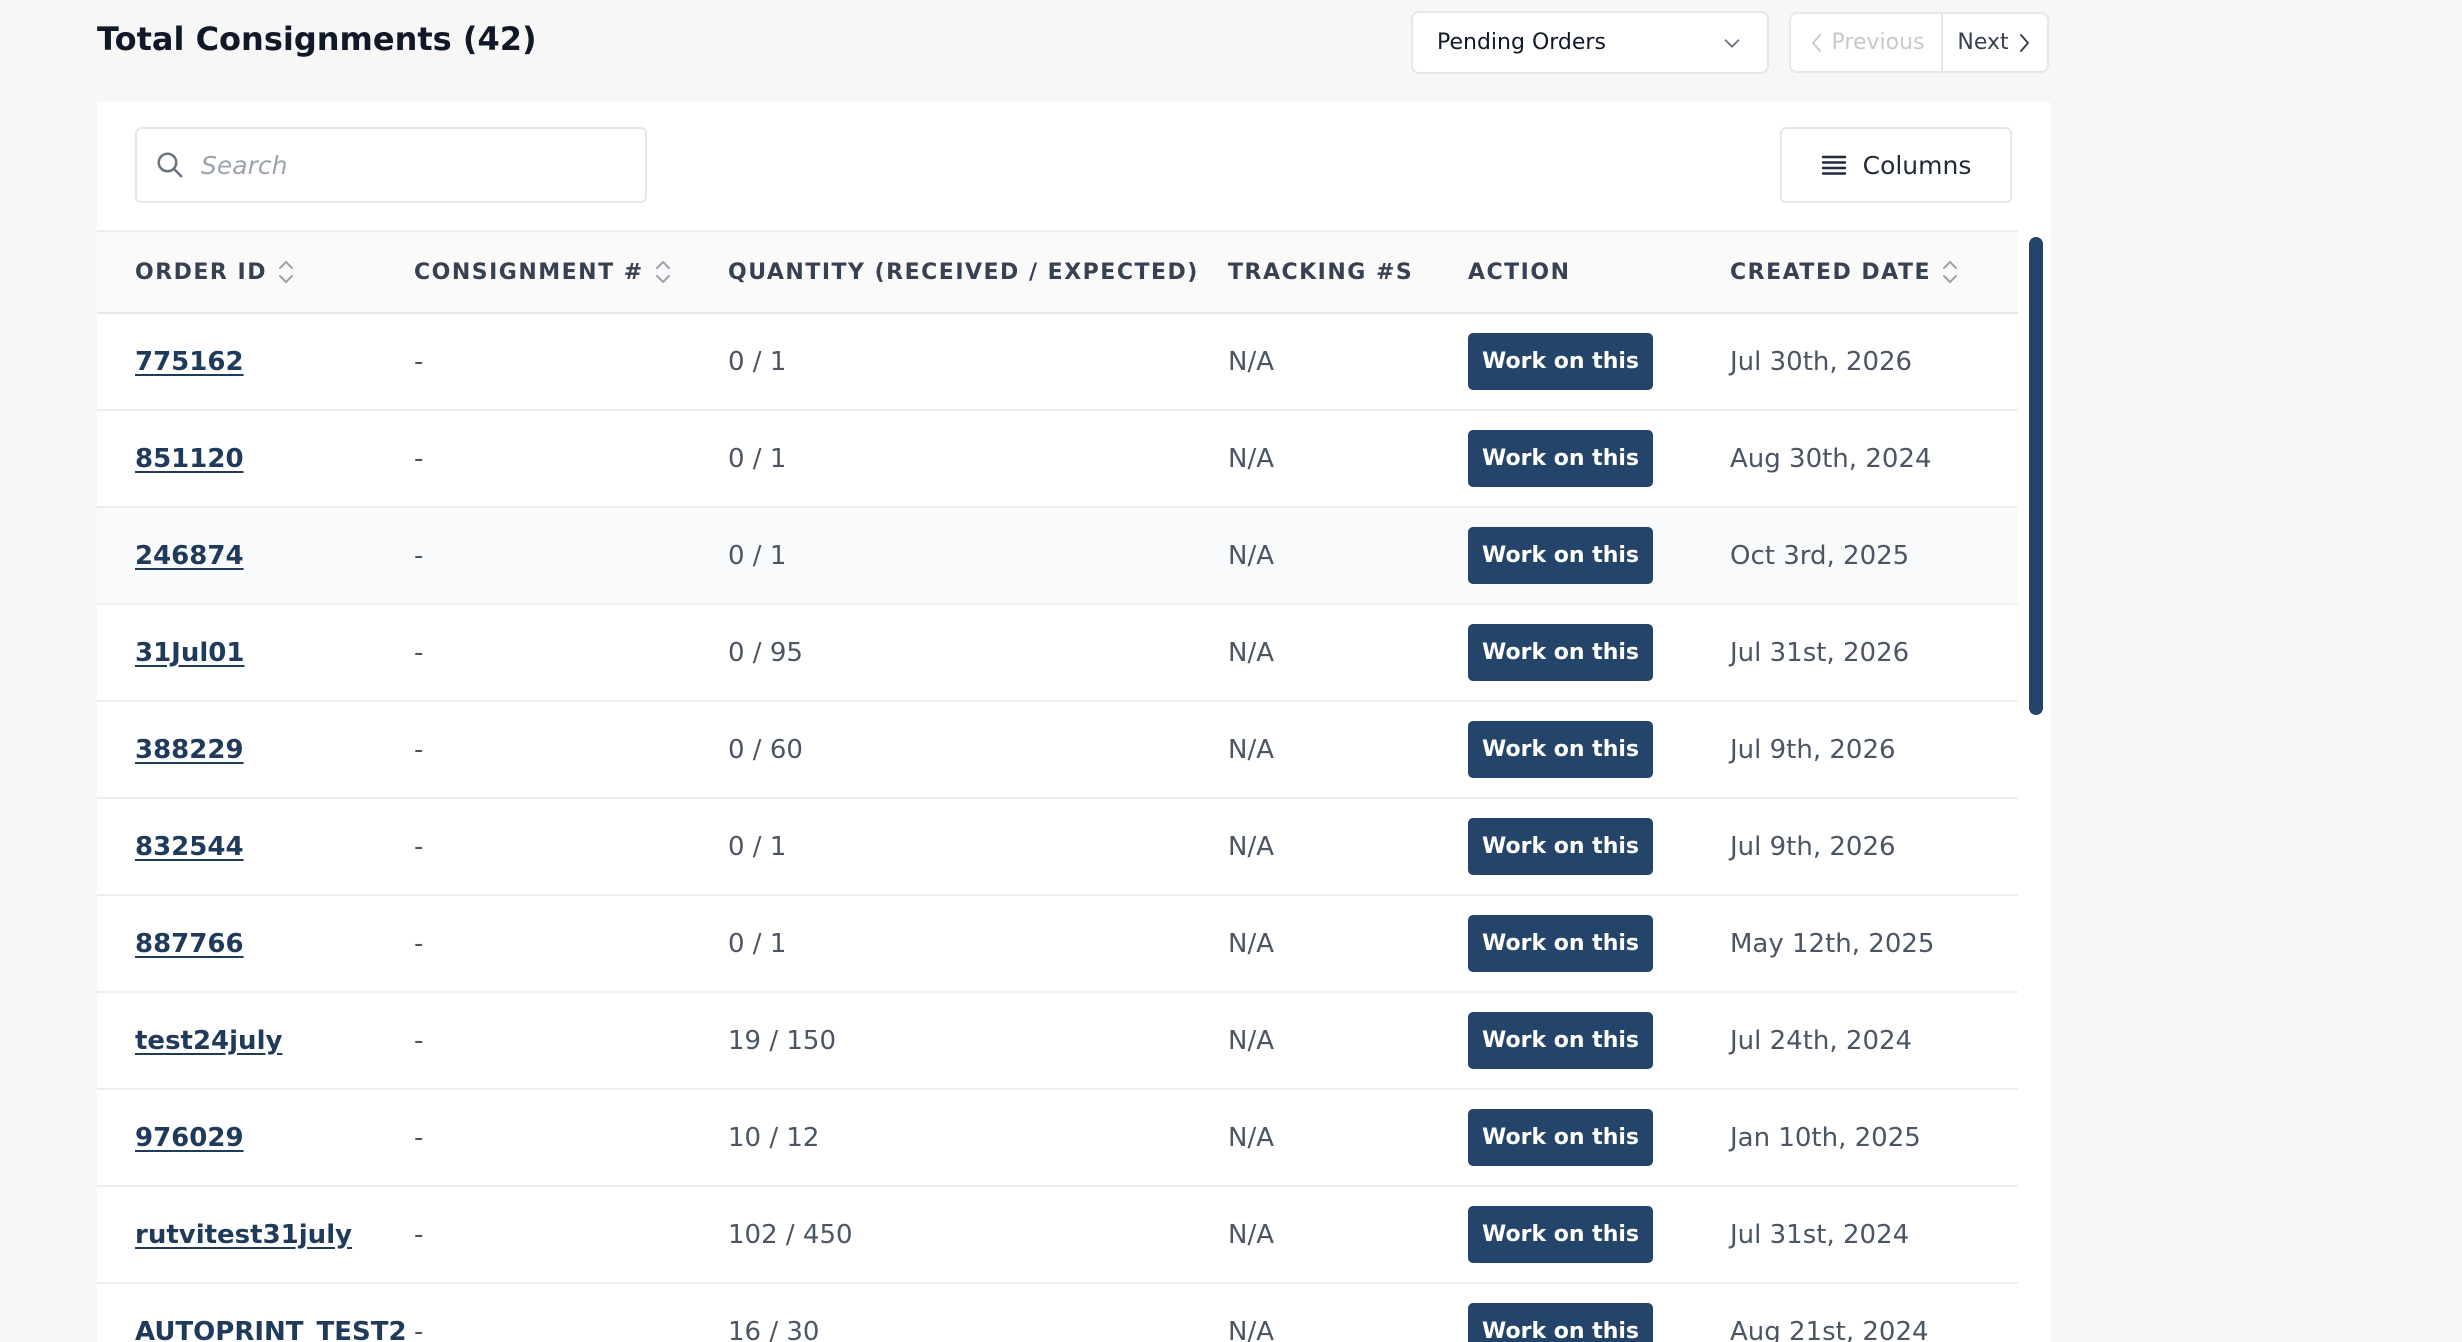  What do you see at coordinates (1834, 165) in the screenshot?
I see `columns-icon` at bounding box center [1834, 165].